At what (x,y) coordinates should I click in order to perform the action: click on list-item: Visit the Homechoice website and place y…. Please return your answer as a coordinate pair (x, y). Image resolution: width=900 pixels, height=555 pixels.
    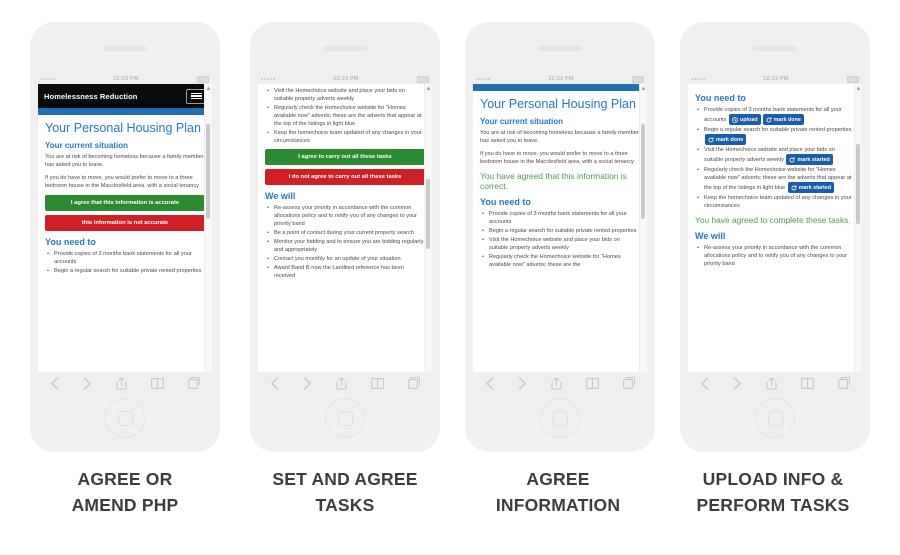
    Looking at the image, I should click on (560, 244).